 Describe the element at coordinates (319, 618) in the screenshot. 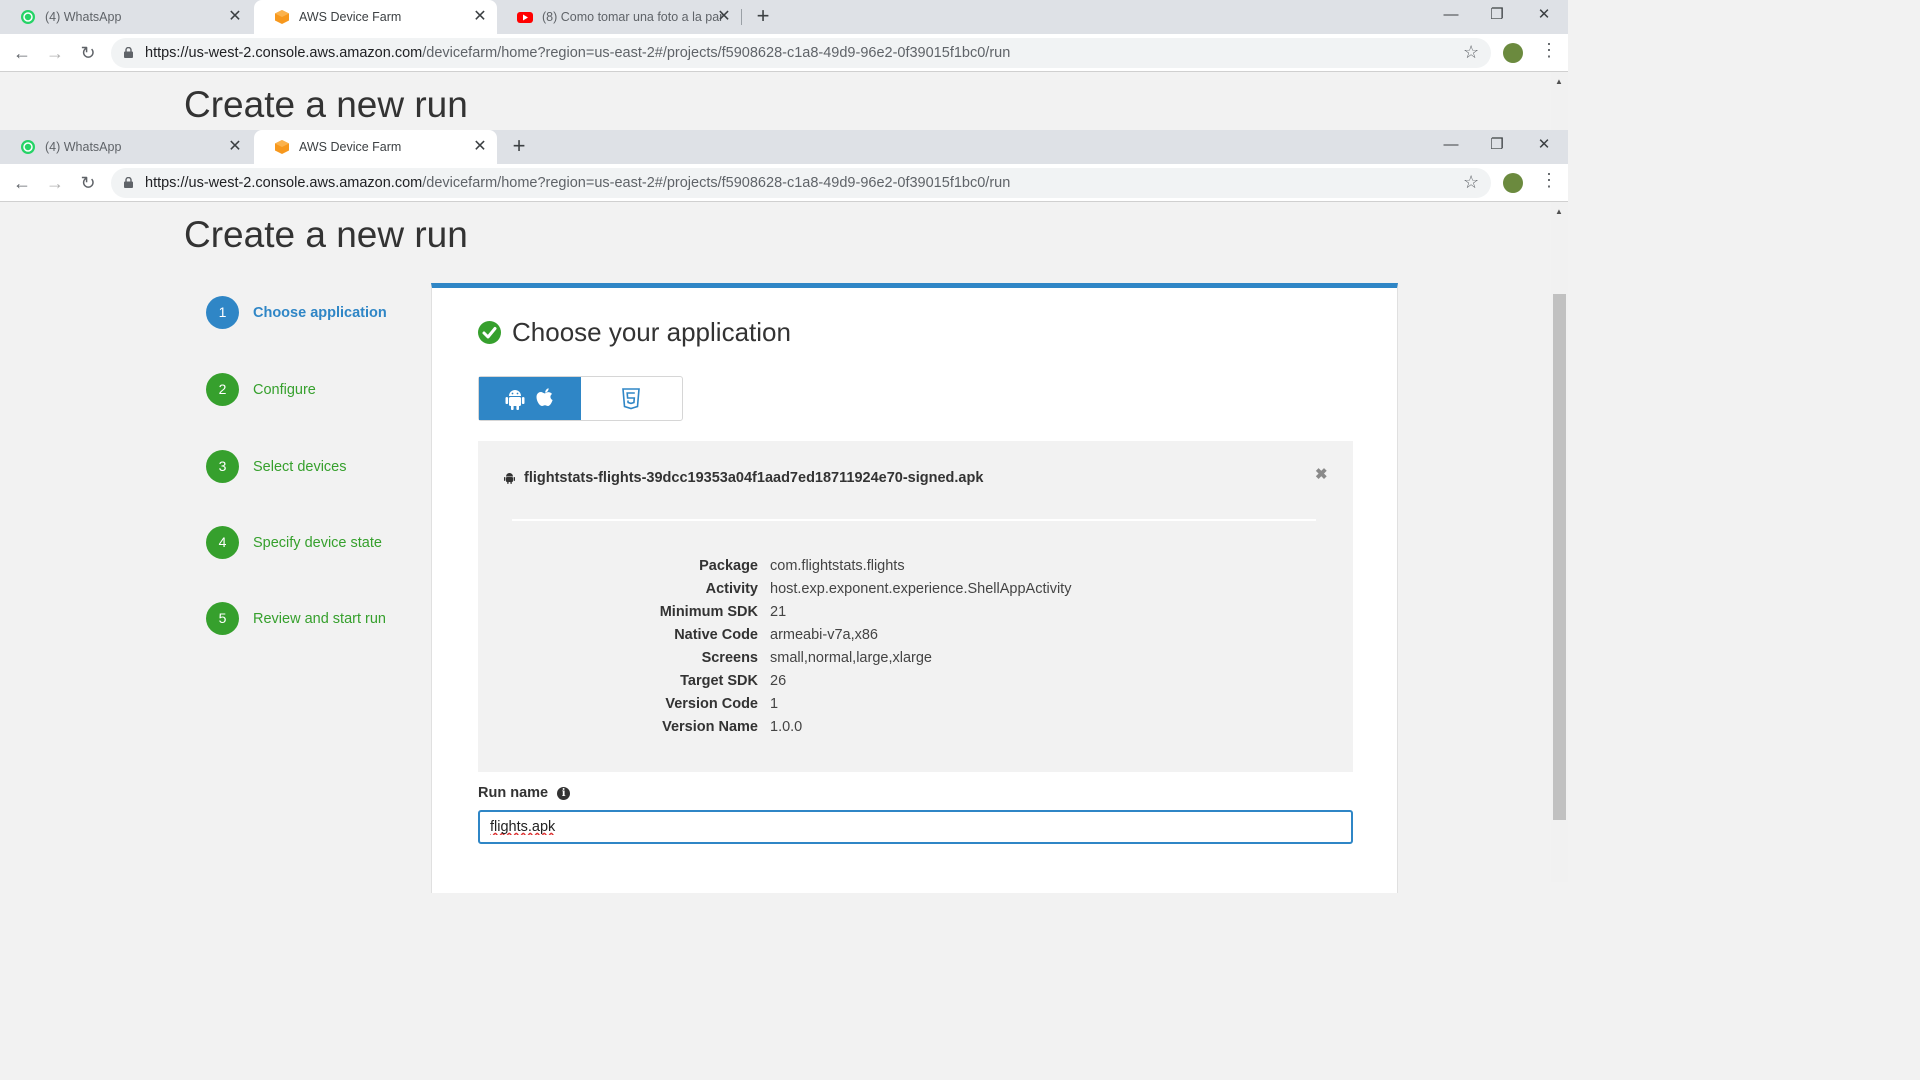

I see `step-label: Review and start run` at that location.